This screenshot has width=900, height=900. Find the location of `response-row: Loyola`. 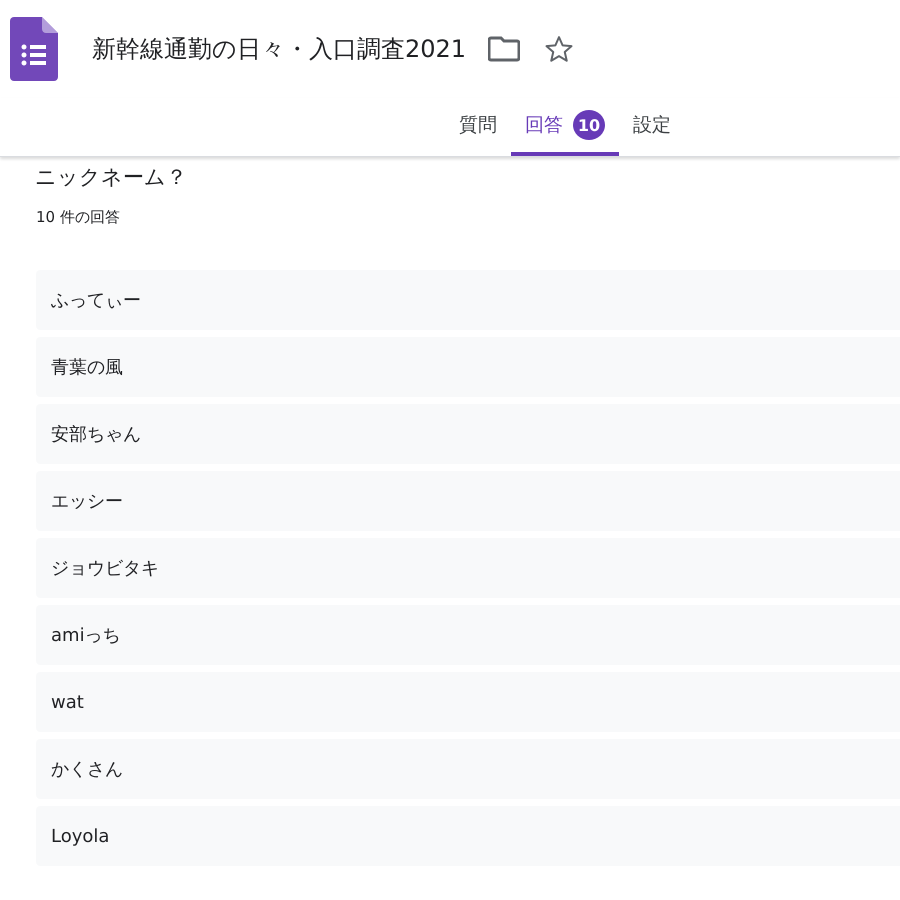

response-row: Loyola is located at coordinates (468, 836).